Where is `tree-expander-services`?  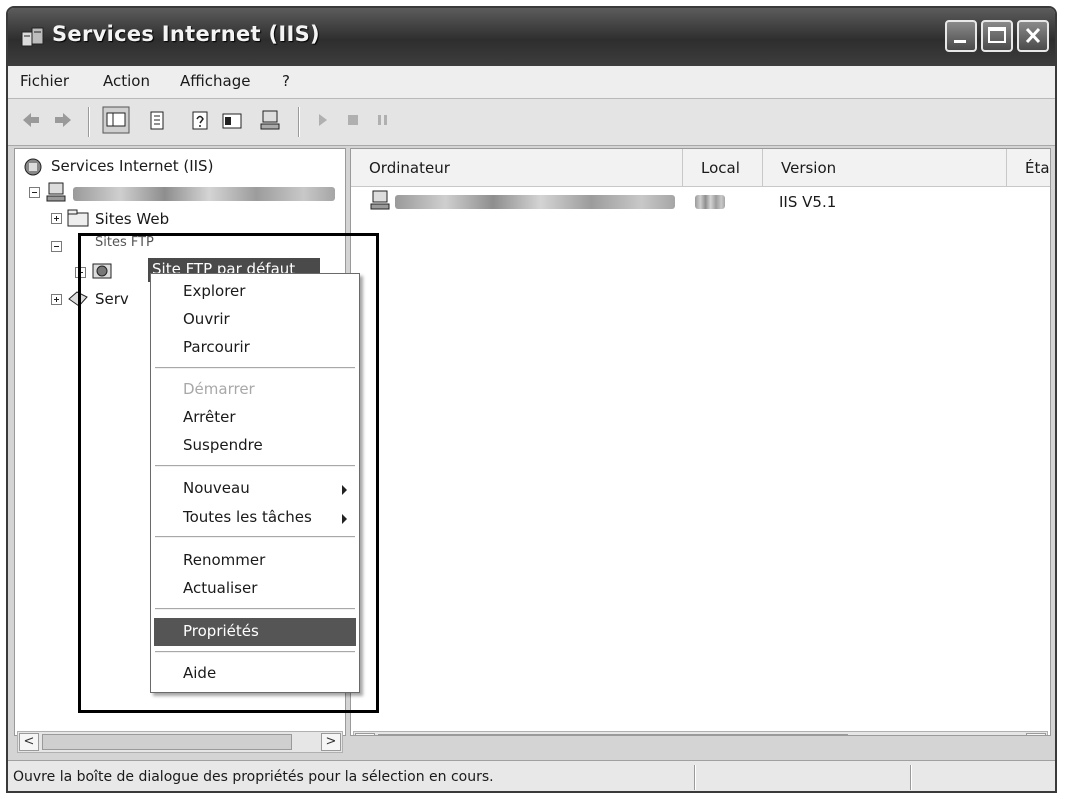
tree-expander-services is located at coordinates (56, 299).